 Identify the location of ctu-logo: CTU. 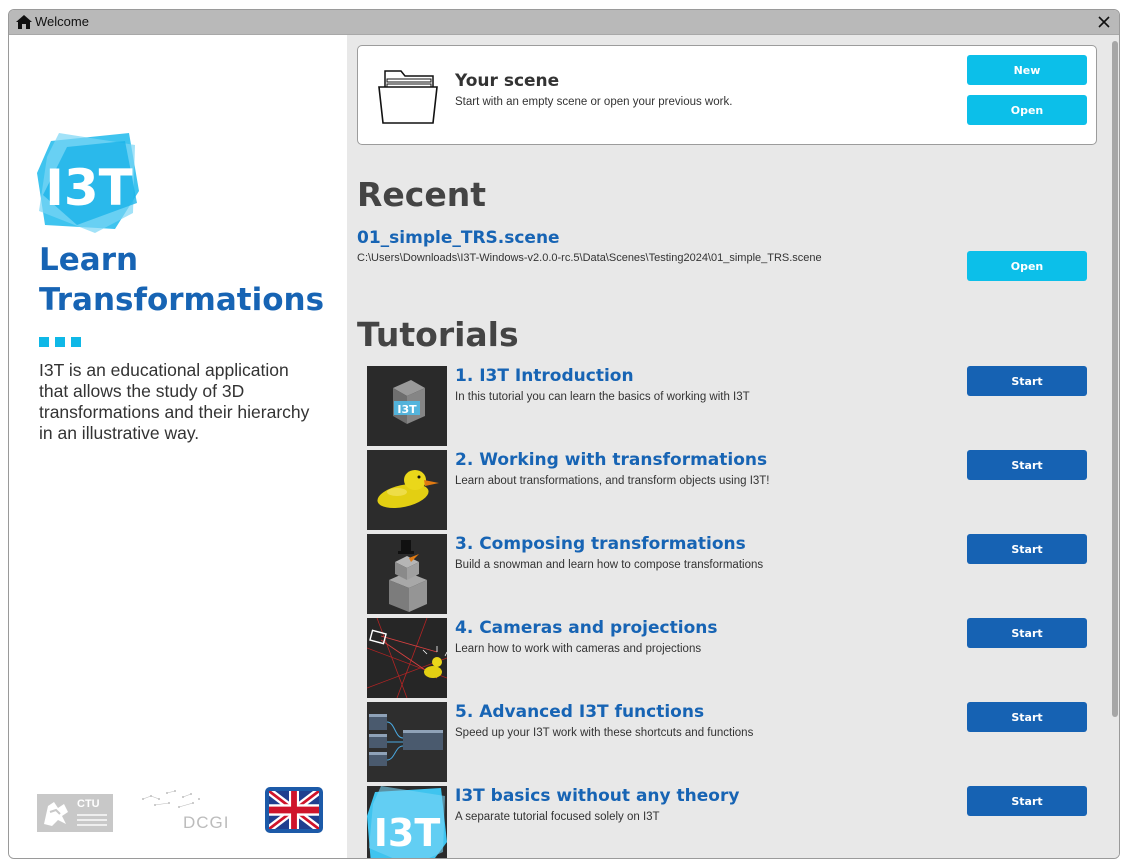
(75, 813).